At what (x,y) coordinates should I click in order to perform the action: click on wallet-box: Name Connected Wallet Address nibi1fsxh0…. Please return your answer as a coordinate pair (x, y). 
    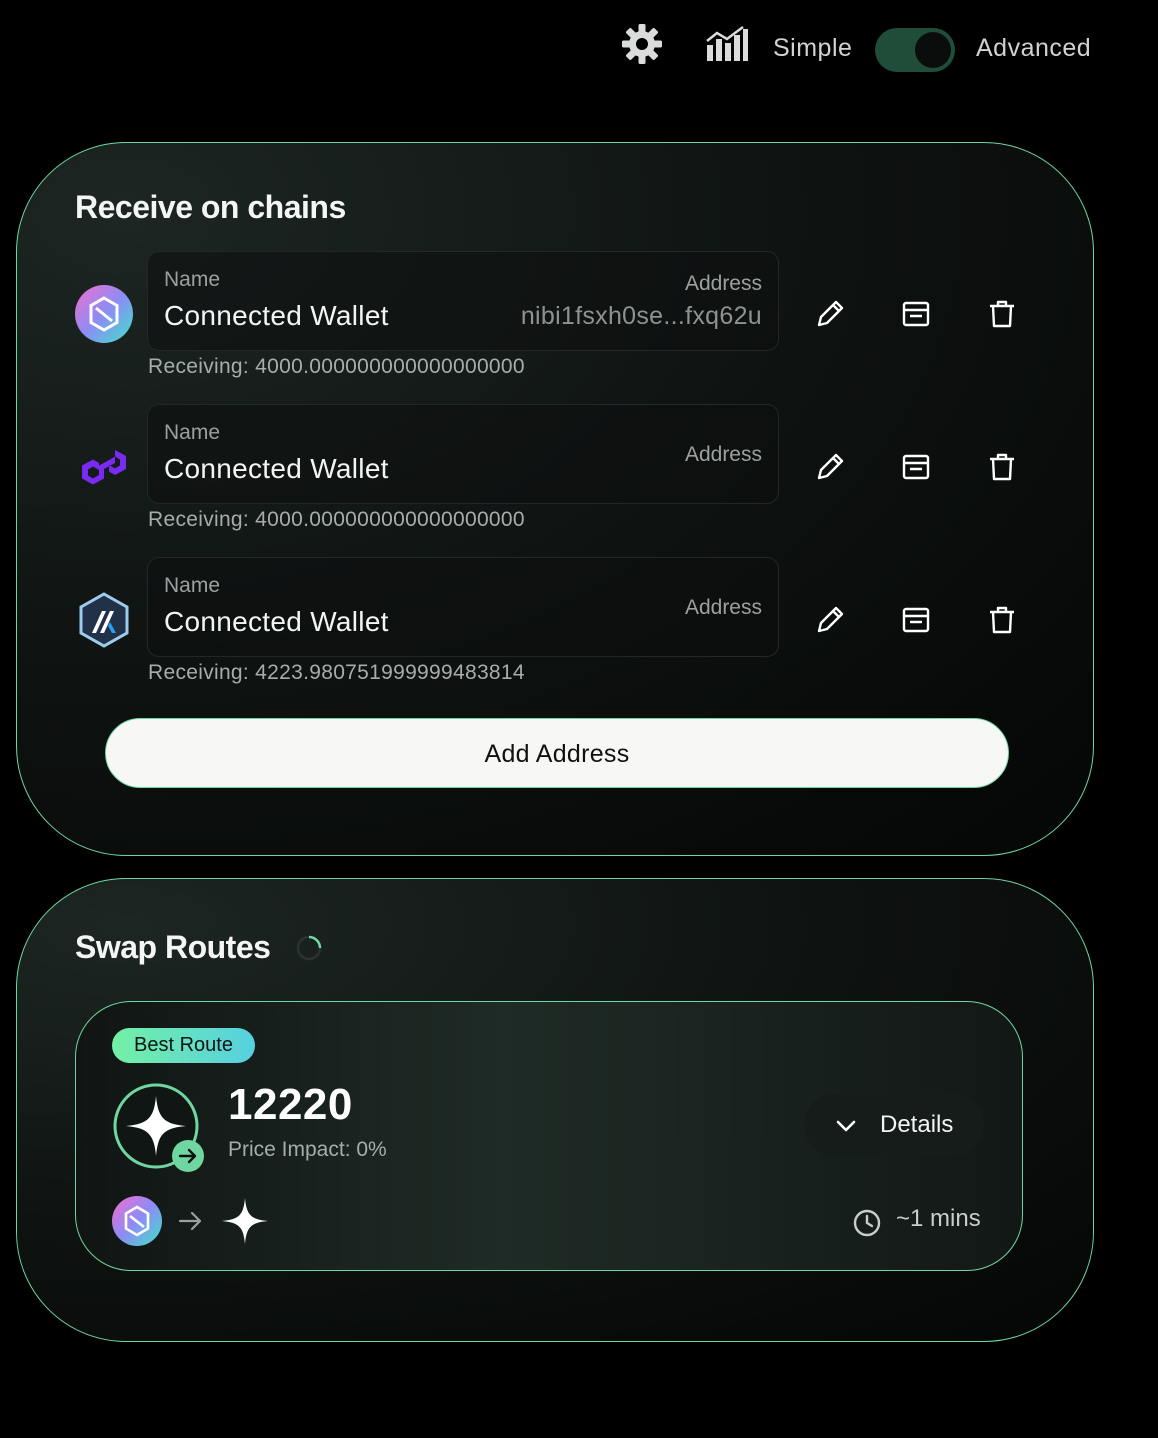
    Looking at the image, I should click on (463, 301).